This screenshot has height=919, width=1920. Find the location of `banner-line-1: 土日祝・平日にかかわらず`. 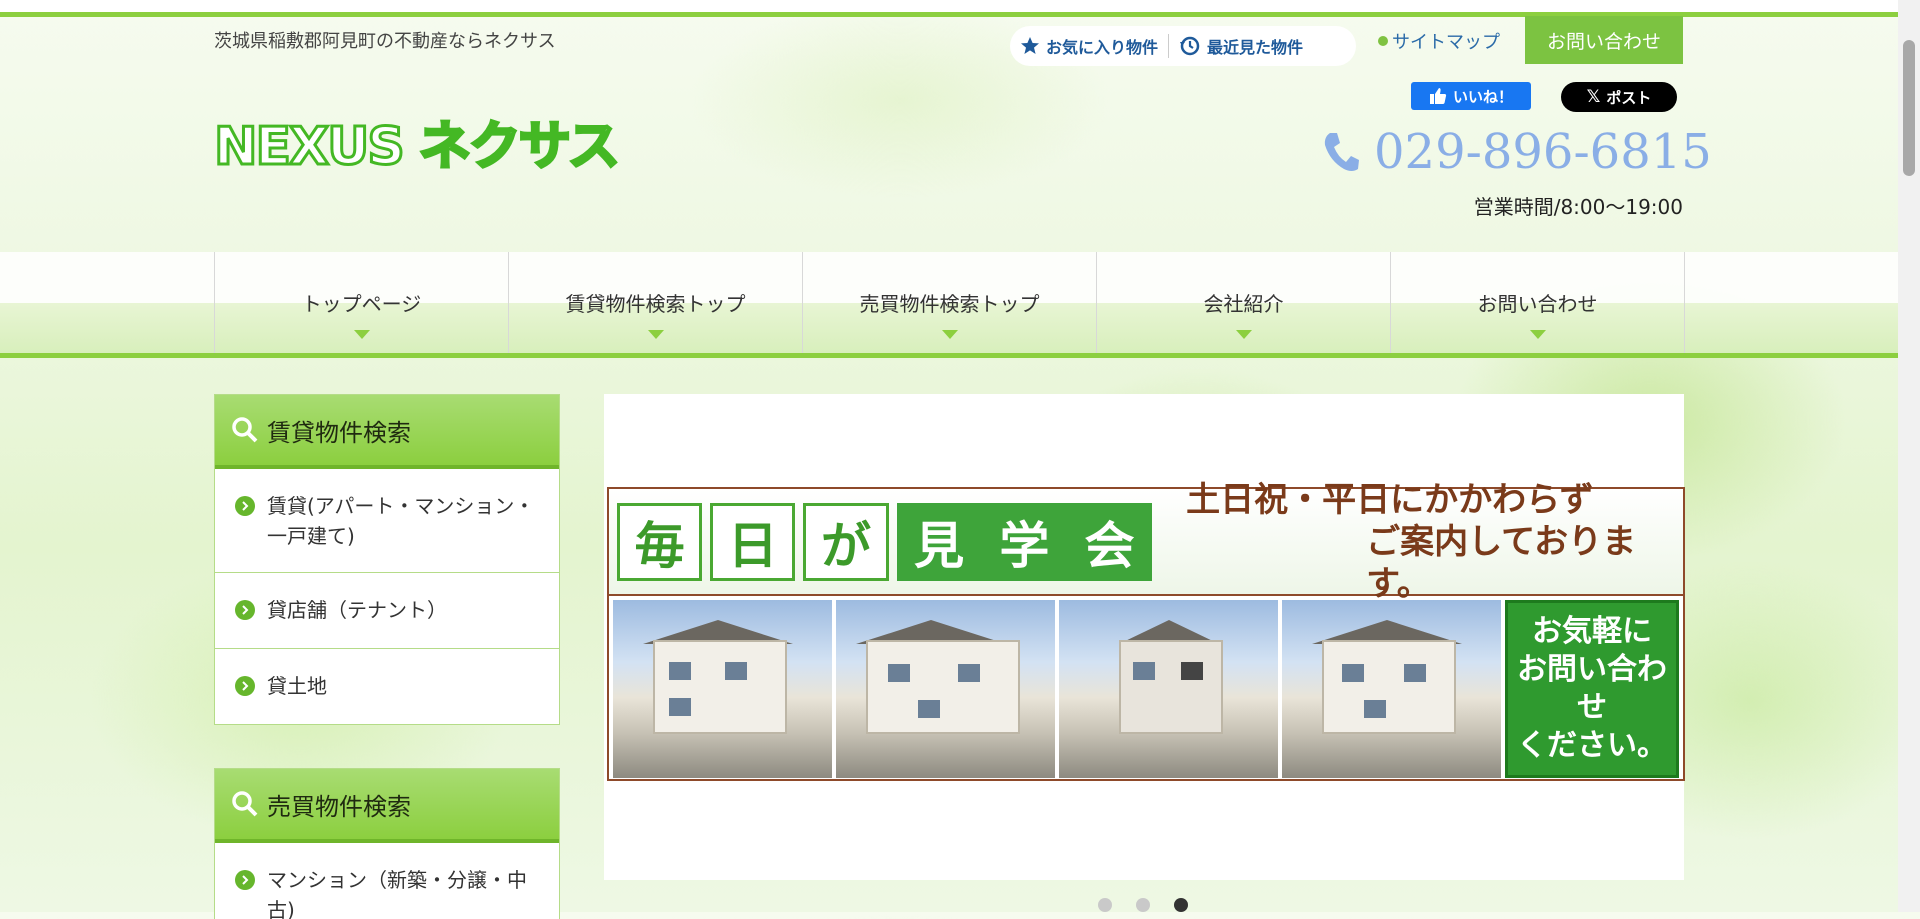

banner-line-1: 土日祝・平日にかかわらず is located at coordinates (1390, 499).